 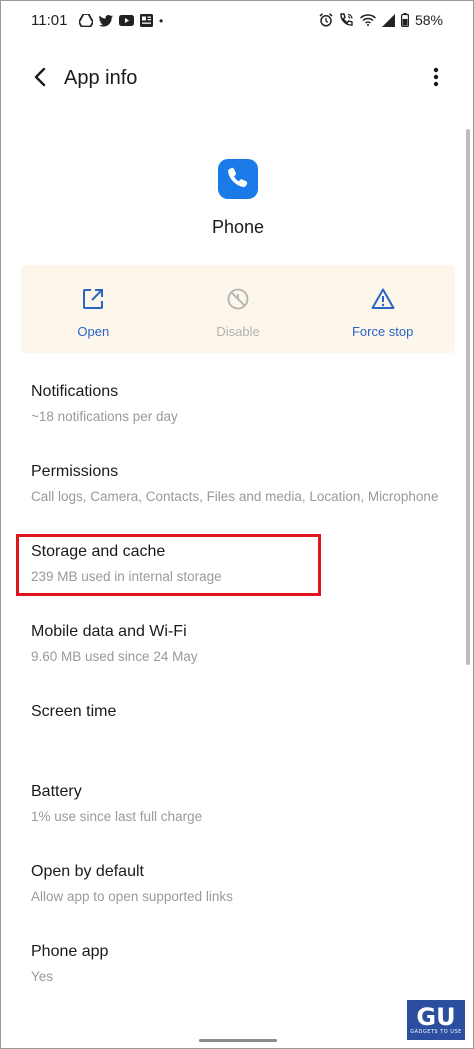 What do you see at coordinates (106, 20) in the screenshot?
I see `twitter-icon` at bounding box center [106, 20].